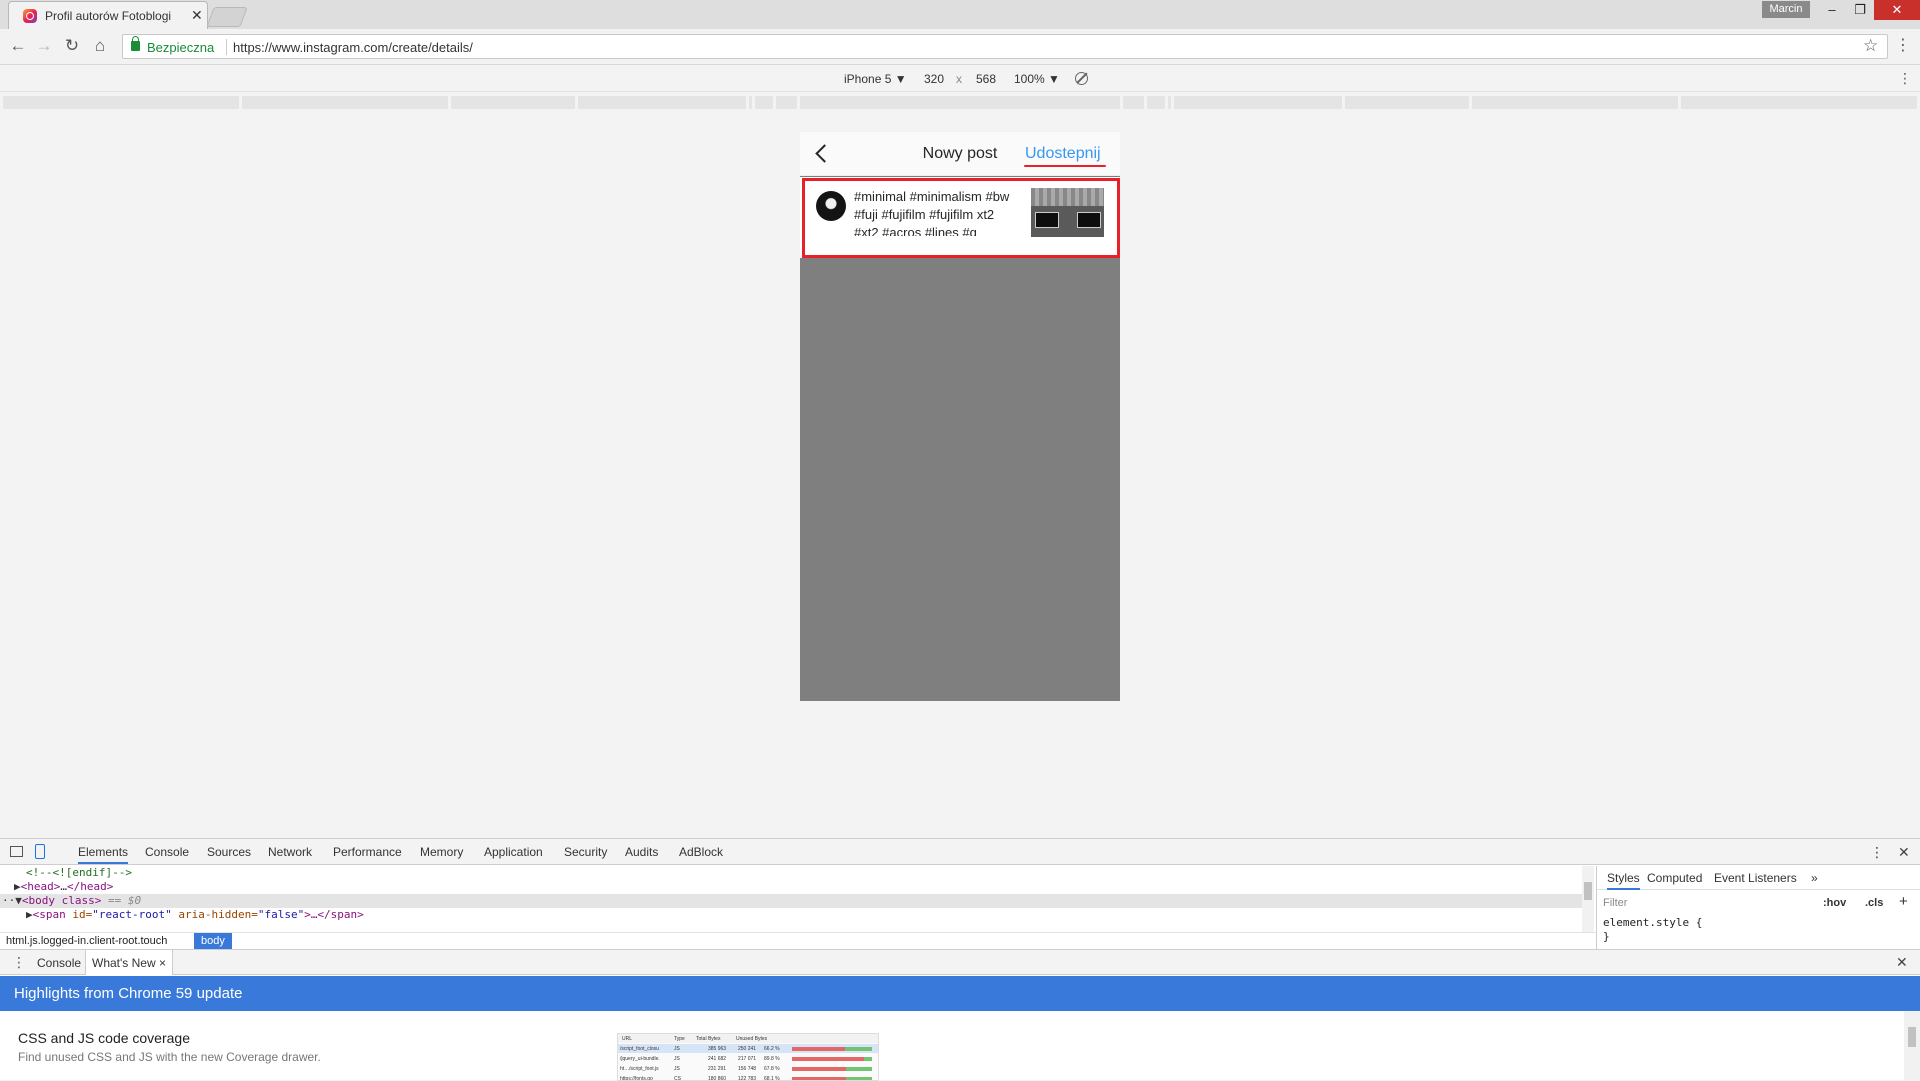 This screenshot has width=1920, height=1081. I want to click on tab-application: Application, so click(513, 852).